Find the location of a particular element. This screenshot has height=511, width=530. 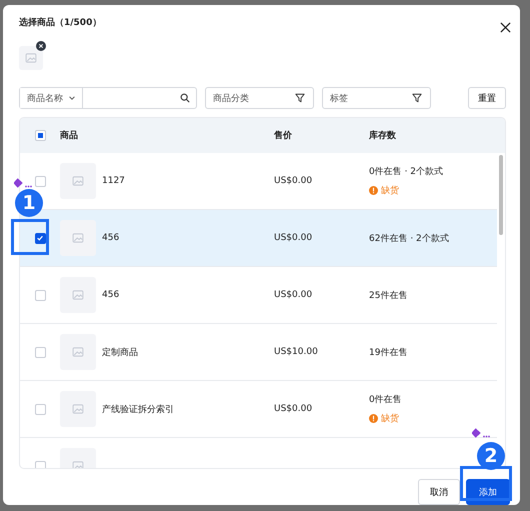

stock-text: 19件在售 is located at coordinates (388, 352).